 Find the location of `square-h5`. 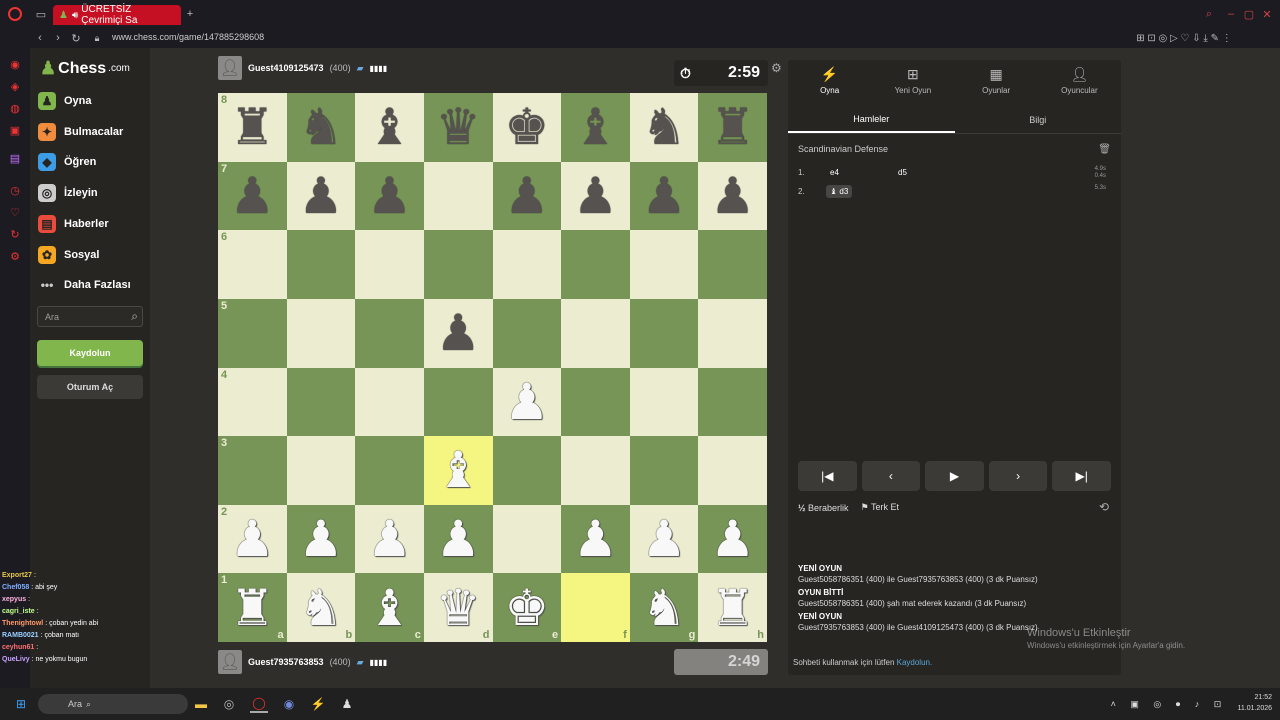

square-h5 is located at coordinates (732, 333).